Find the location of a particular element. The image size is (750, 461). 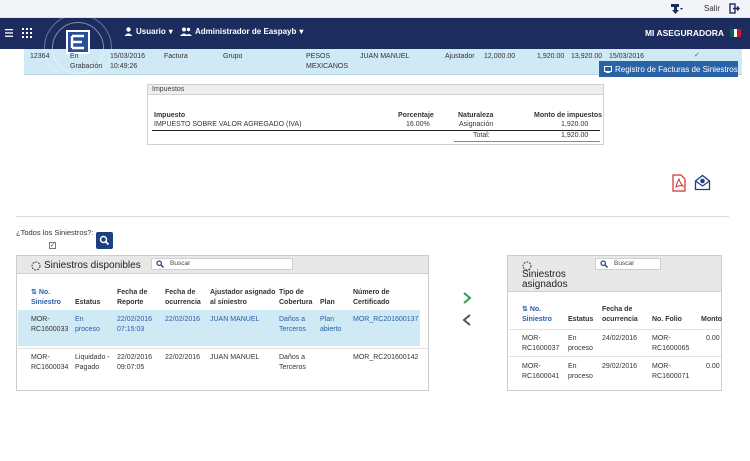

row2-estatus: Liquidado - Pagado is located at coordinates (92, 362).